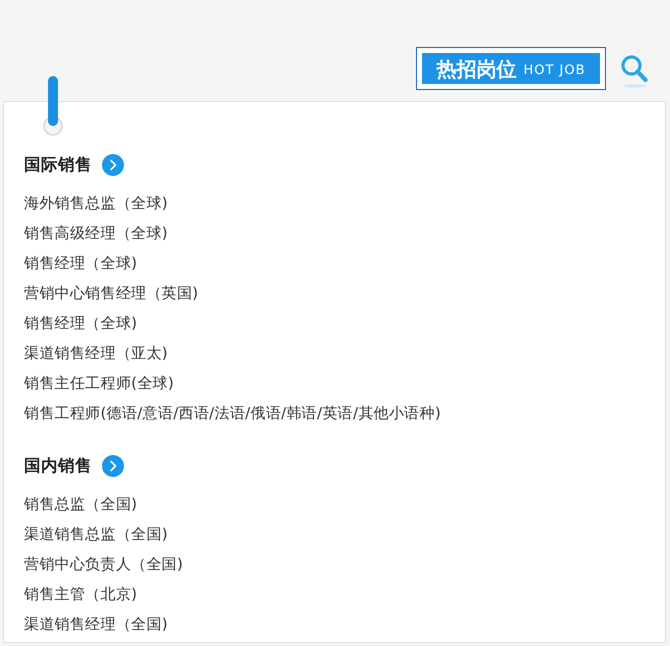 The width and height of the screenshot is (670, 646). Describe the element at coordinates (96, 353) in the screenshot. I see `job-link: 渠道销售经理（亚太)` at that location.